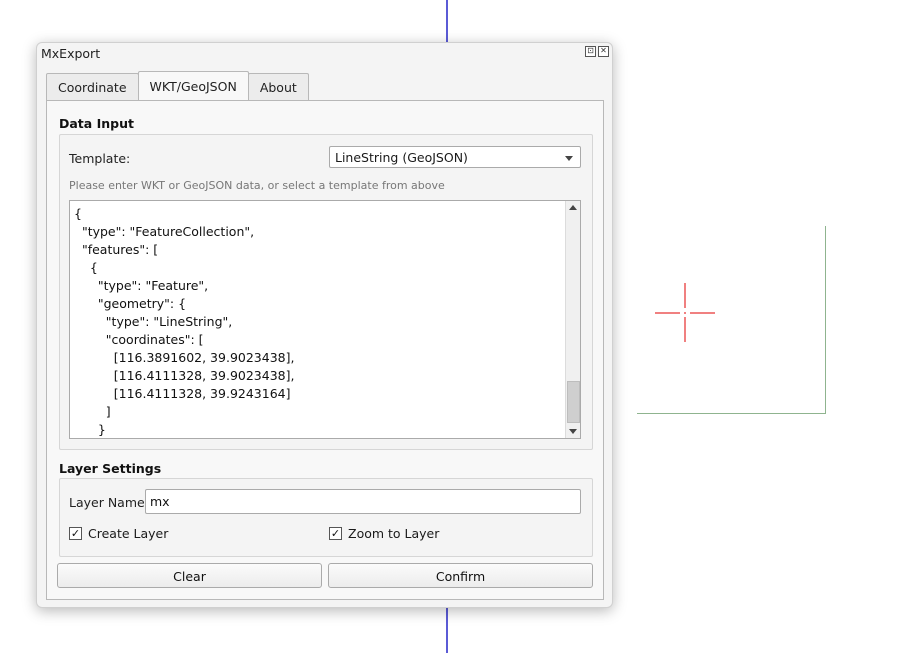  I want to click on canvas-vertical-line-top, so click(447, 21).